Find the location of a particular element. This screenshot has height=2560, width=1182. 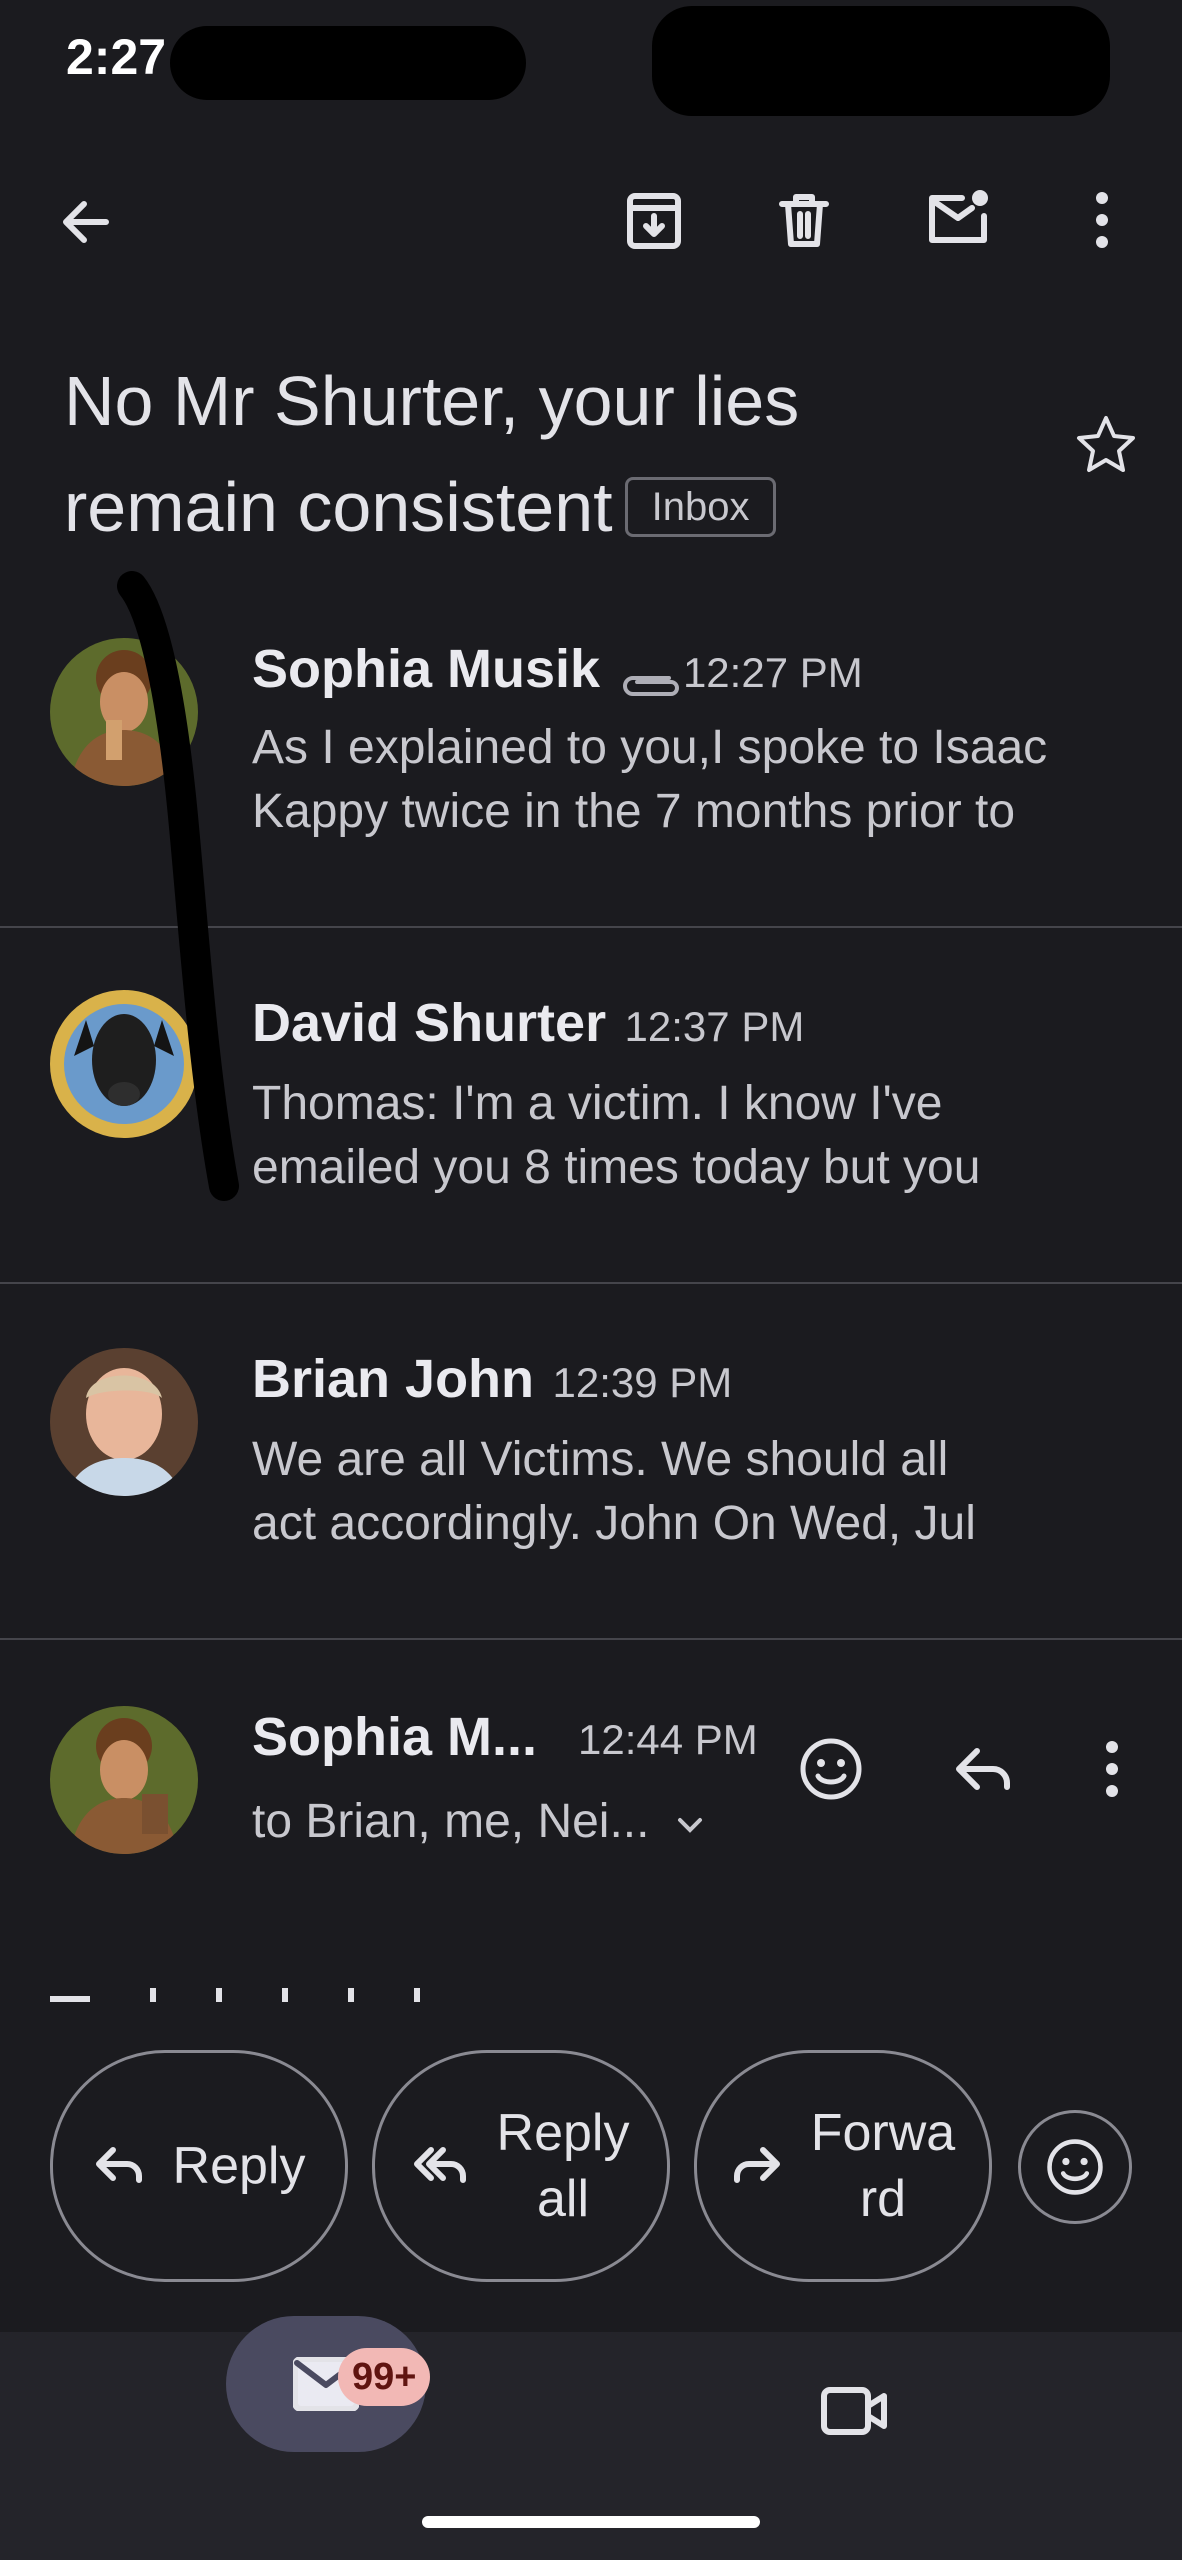

emoji-react-button is located at coordinates (831, 1769).